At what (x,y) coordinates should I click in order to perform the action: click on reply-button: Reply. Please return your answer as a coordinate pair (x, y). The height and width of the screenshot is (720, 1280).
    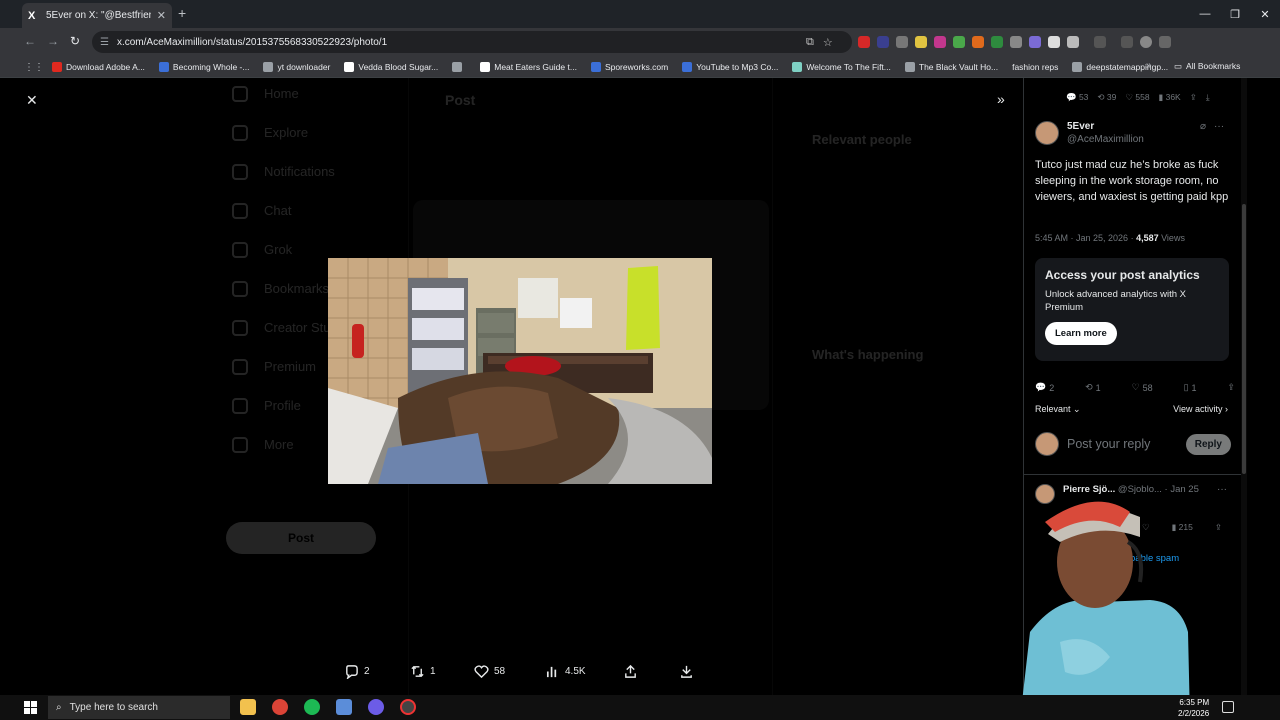
    Looking at the image, I should click on (1208, 444).